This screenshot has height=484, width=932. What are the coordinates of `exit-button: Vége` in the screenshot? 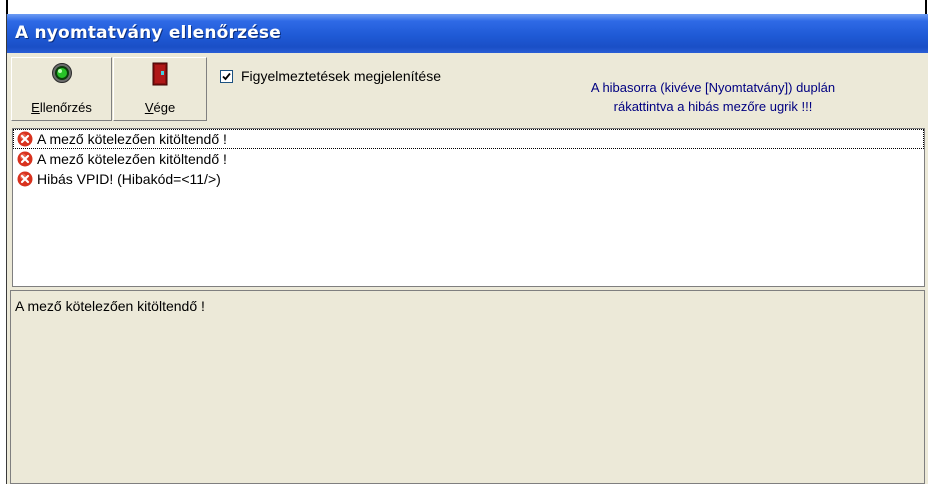 It's located at (160, 89).